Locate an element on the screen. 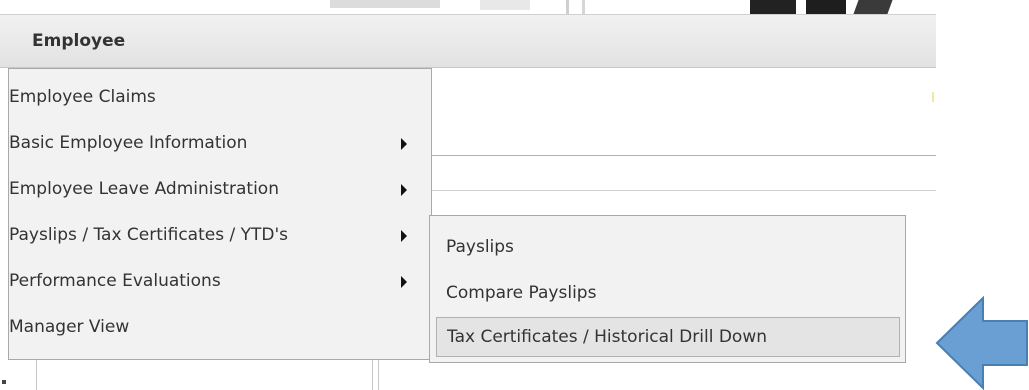 The height and width of the screenshot is (390, 1029). header-banner-image is located at coordinates (611, 7).